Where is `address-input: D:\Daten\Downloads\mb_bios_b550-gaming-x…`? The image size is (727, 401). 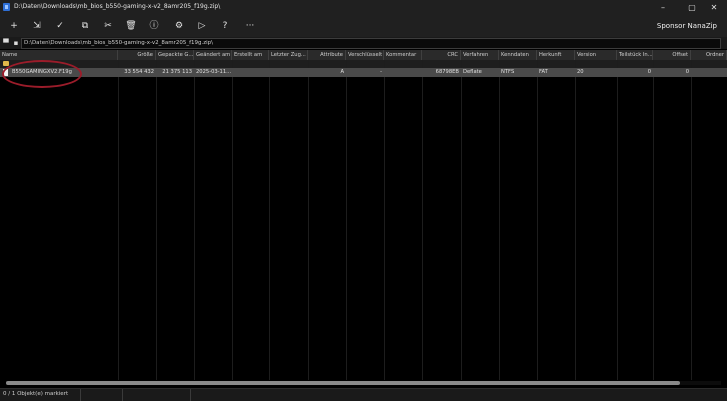 address-input: D:\Daten\Downloads\mb_bios_b550-gaming-x… is located at coordinates (371, 43).